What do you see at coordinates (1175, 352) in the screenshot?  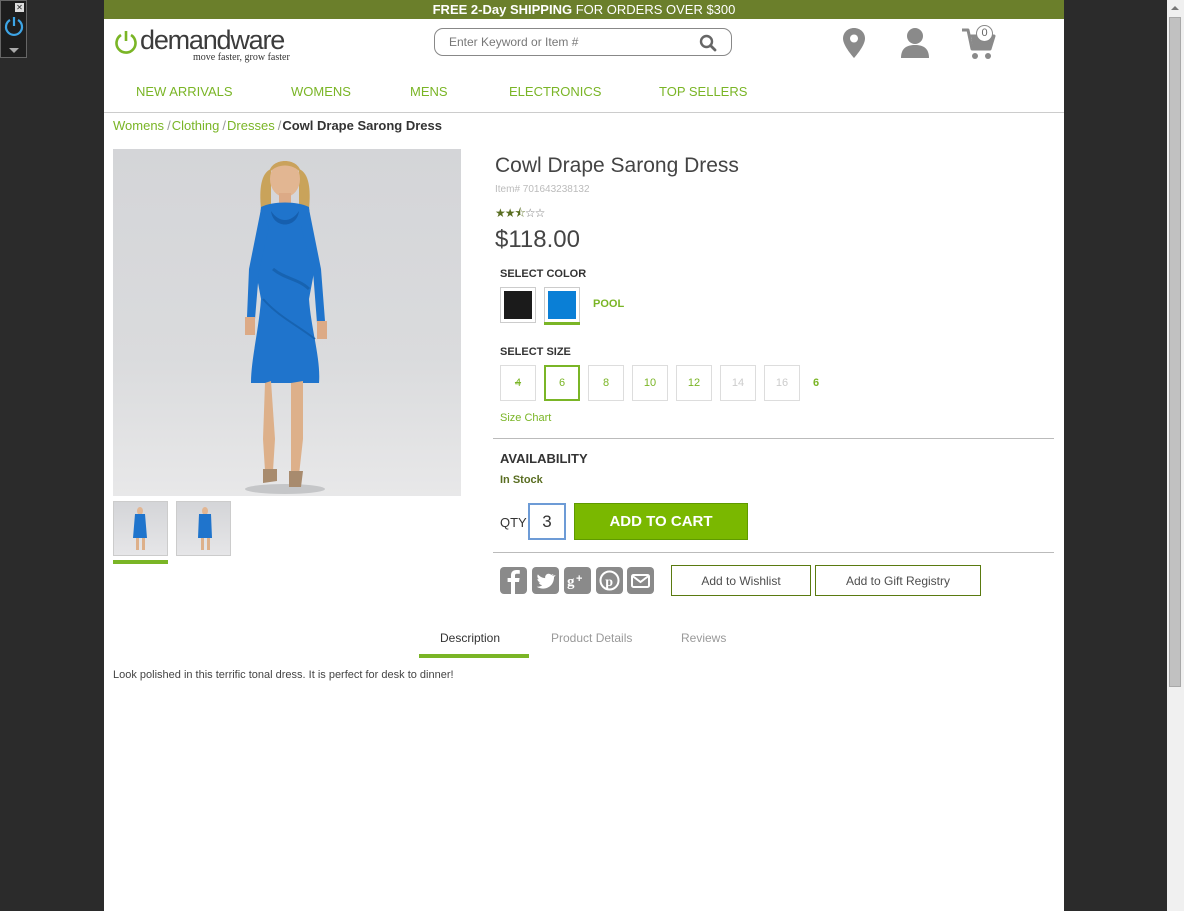 I see `scrollbar-thumb` at bounding box center [1175, 352].